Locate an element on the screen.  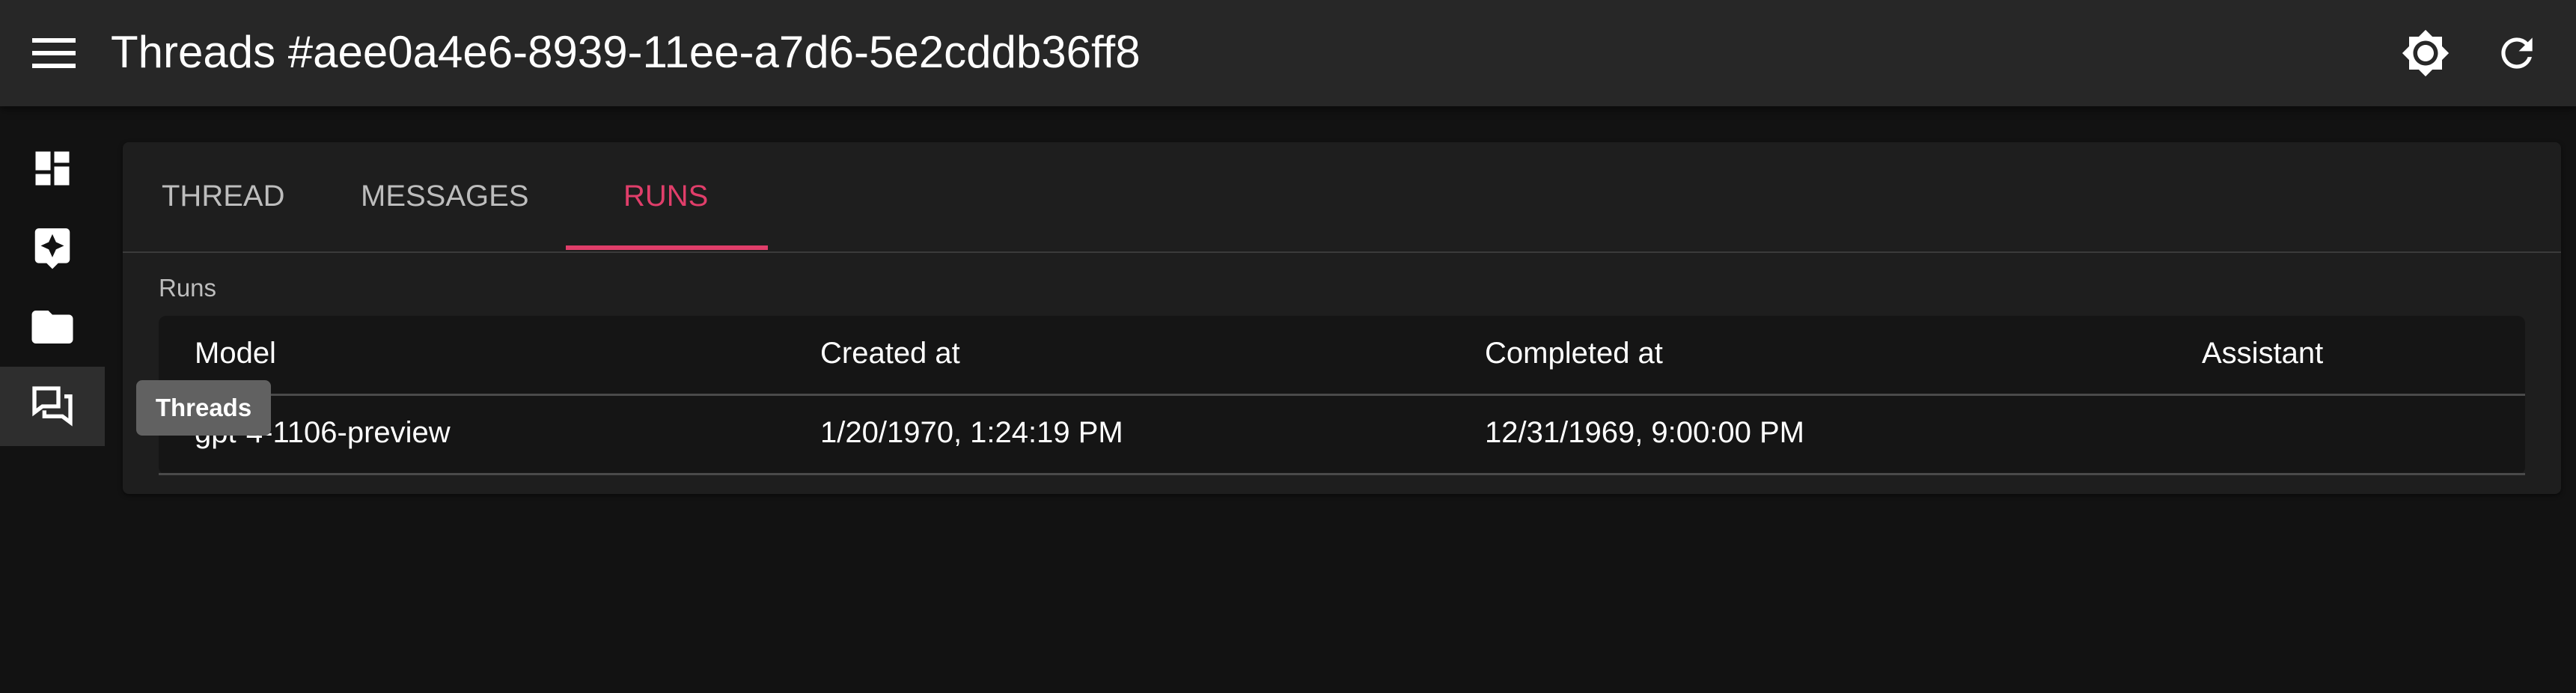
sidebar-item-threads is located at coordinates (52, 406).